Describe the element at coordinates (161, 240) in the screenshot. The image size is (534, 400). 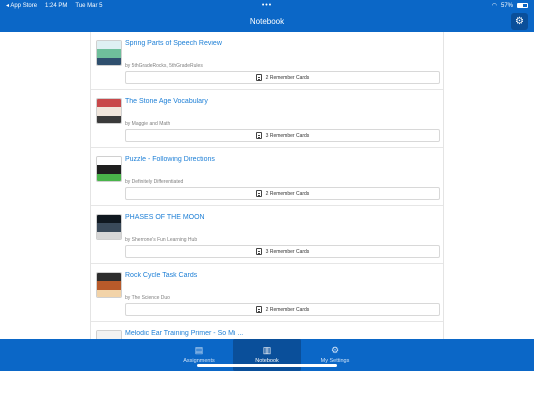
I see `resource-author: by Sherrone's Fun Learning Hub` at that location.